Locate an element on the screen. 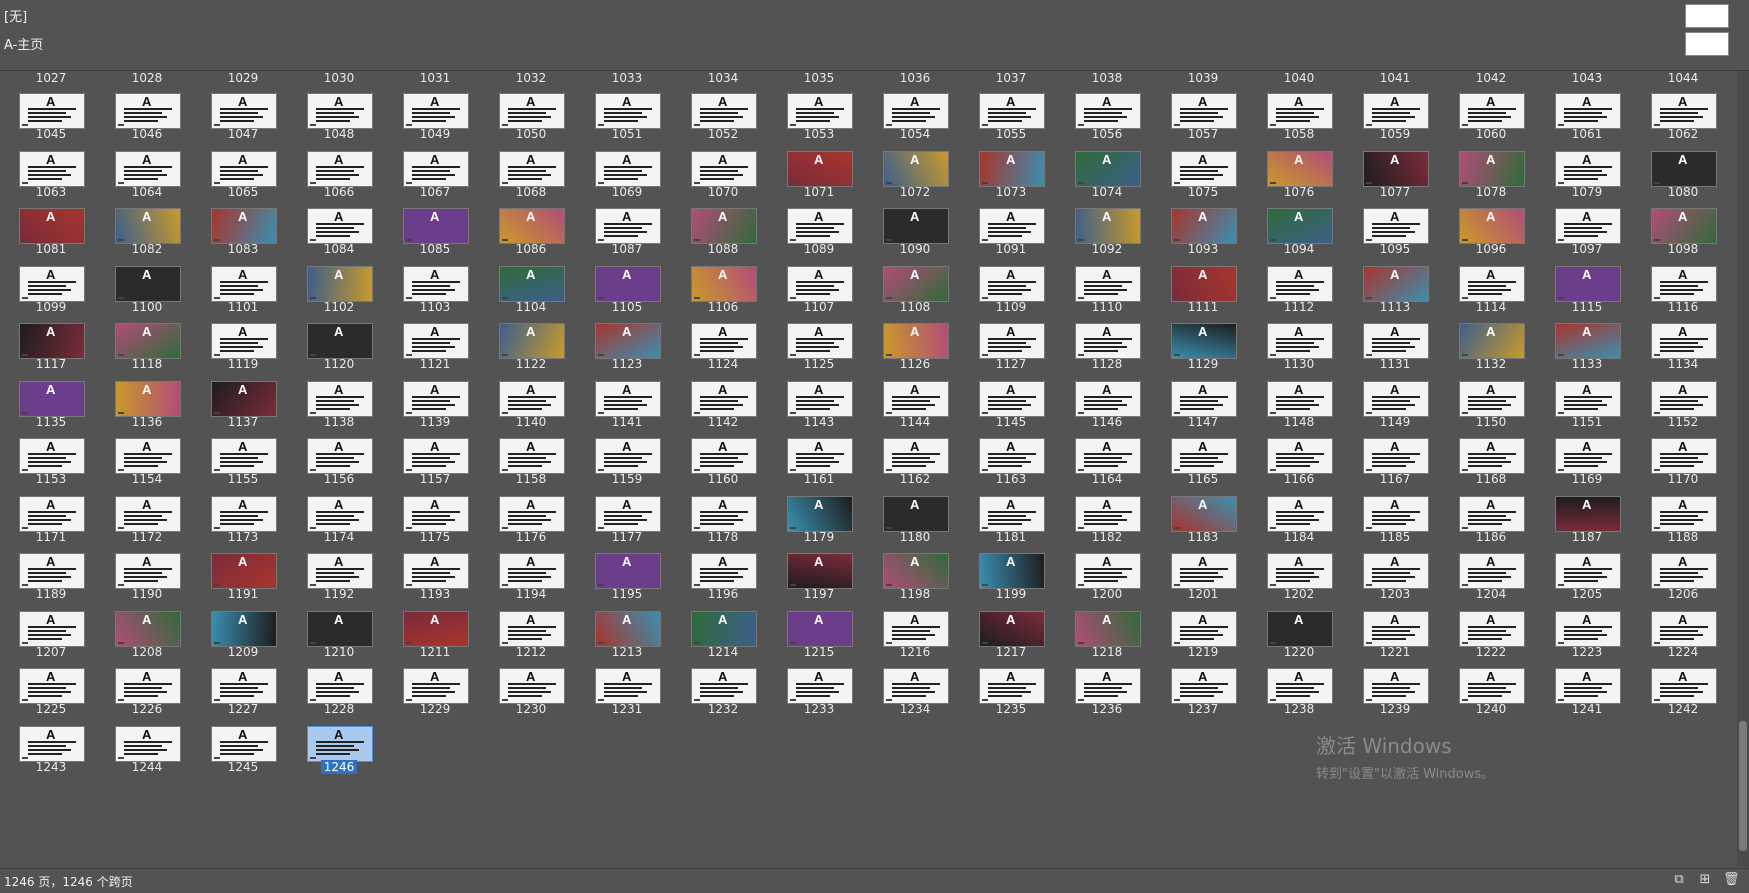 This screenshot has width=1749, height=893. page-thumbnail-1203: A 1203 is located at coordinates (1395, 565).